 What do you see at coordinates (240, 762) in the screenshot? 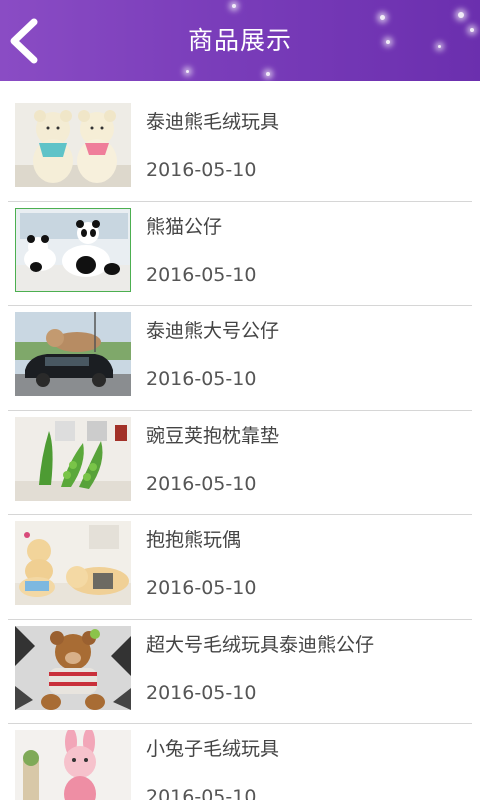
I see `list-item: 小兔子毛绒玩具 2016-05-10` at bounding box center [240, 762].